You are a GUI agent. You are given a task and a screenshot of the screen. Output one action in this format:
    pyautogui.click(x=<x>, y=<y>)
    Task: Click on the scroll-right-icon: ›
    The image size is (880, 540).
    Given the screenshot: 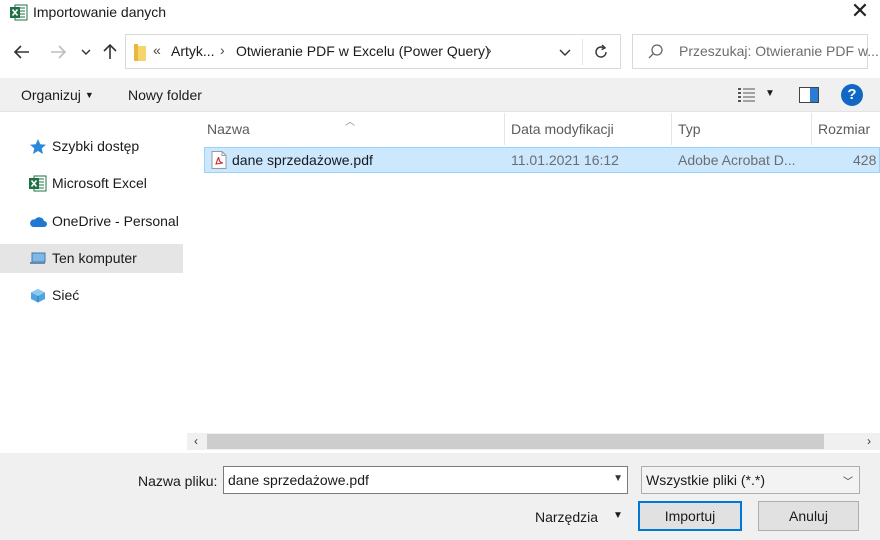 What is the action you would take?
    pyautogui.click(x=869, y=441)
    